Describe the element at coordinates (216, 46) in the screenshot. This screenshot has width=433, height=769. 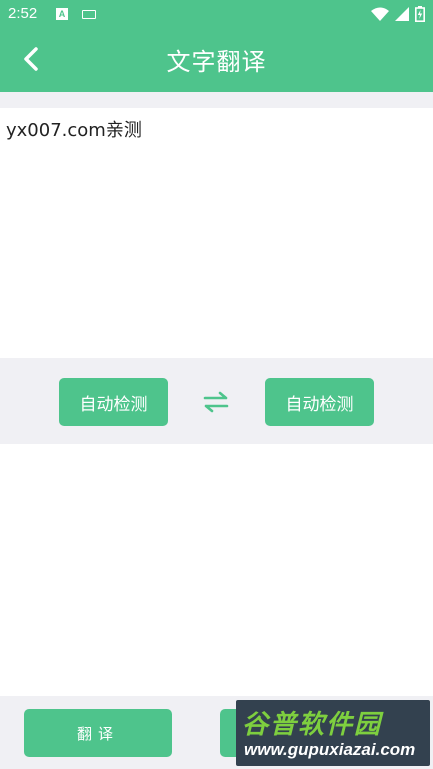
I see `app-header: 2:52 A 文字翻译` at that location.